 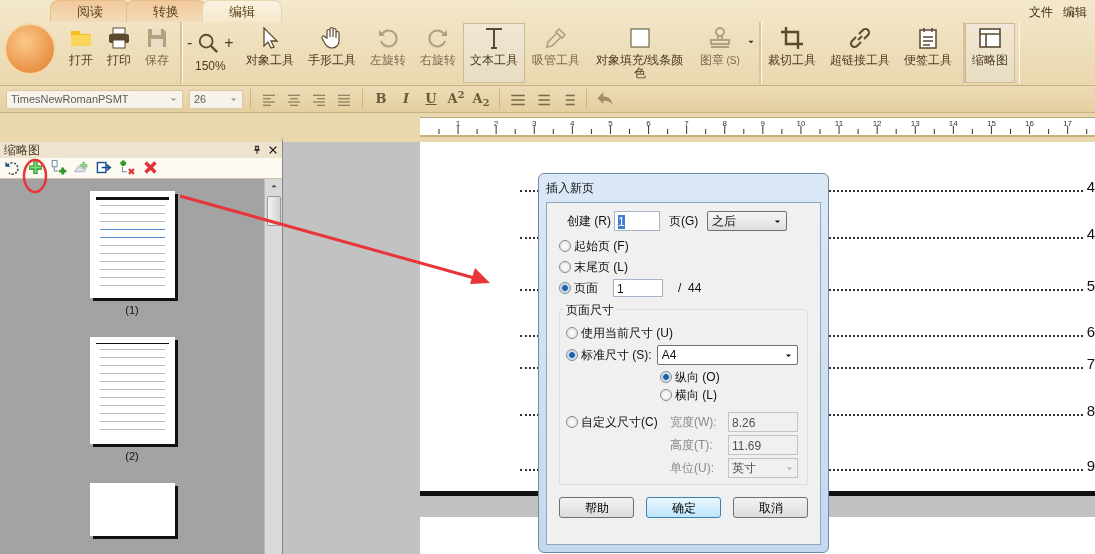 I want to click on stamp-icon, so click(x=719, y=38).